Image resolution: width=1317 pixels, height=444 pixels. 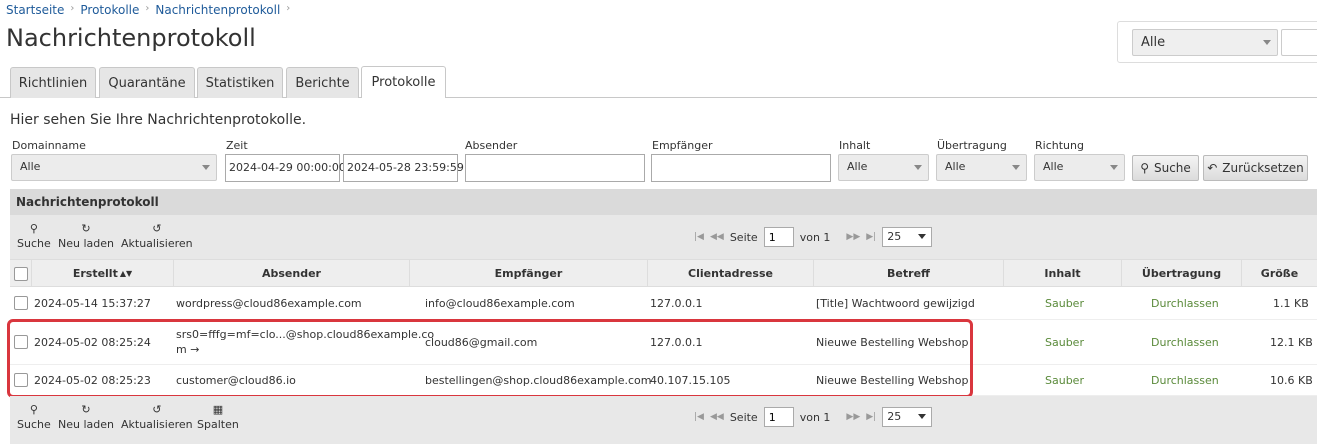 What do you see at coordinates (240, 82) in the screenshot?
I see `tab-statistiken: Statistiken` at bounding box center [240, 82].